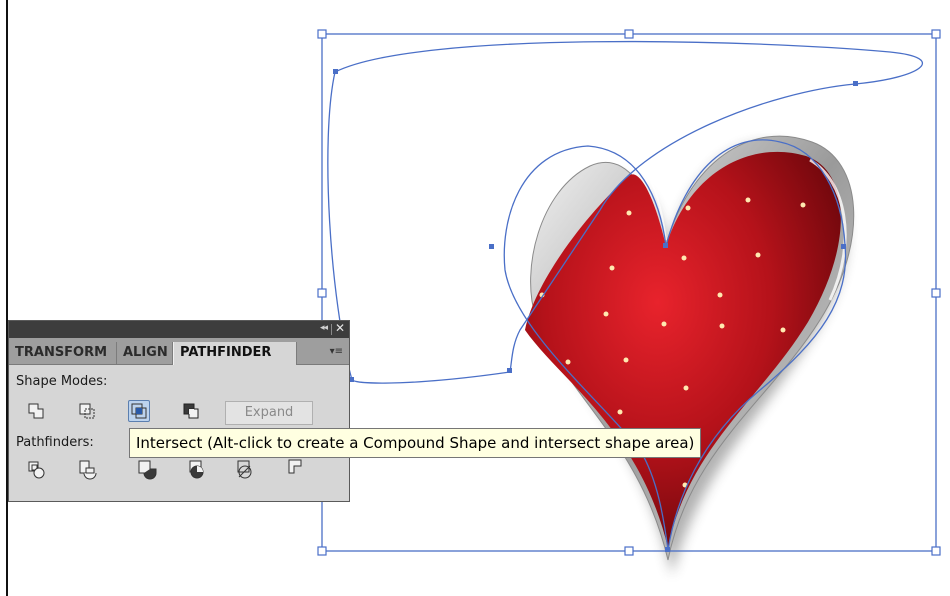  I want to click on close-icon: ✕, so click(340, 328).